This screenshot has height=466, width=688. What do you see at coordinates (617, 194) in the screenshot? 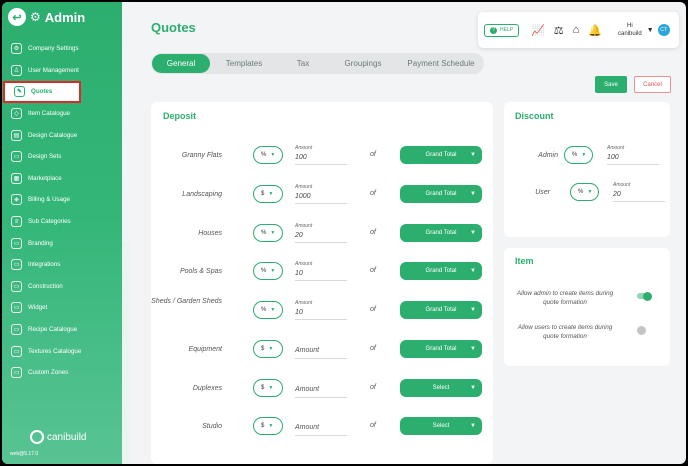
I see `amount-value: 20` at bounding box center [617, 194].